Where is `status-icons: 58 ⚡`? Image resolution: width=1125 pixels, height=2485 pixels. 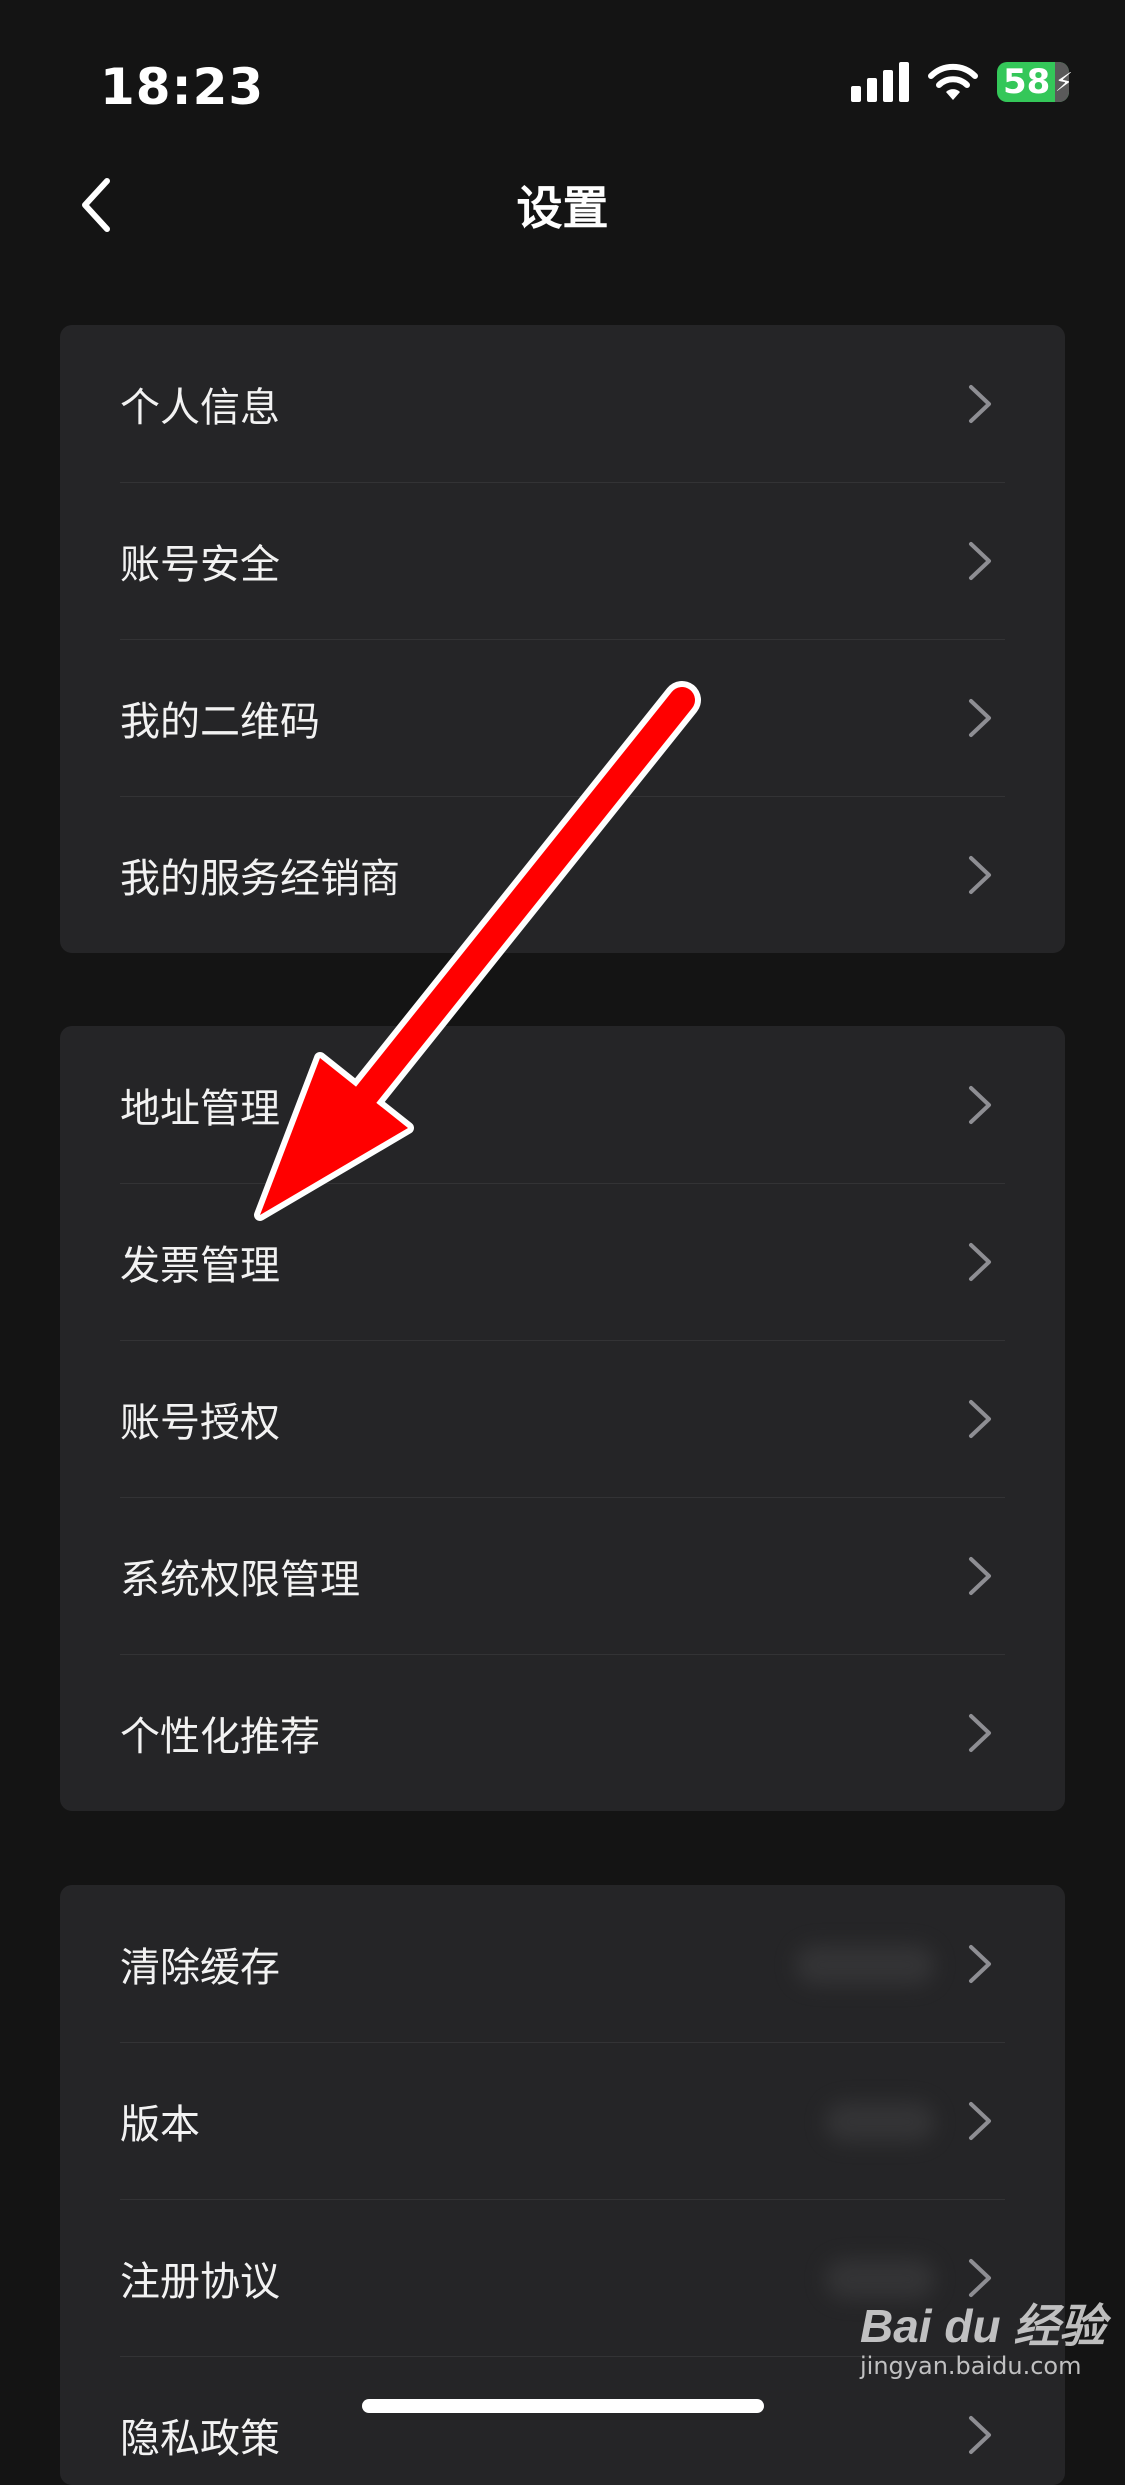 status-icons: 58 ⚡ is located at coordinates (962, 82).